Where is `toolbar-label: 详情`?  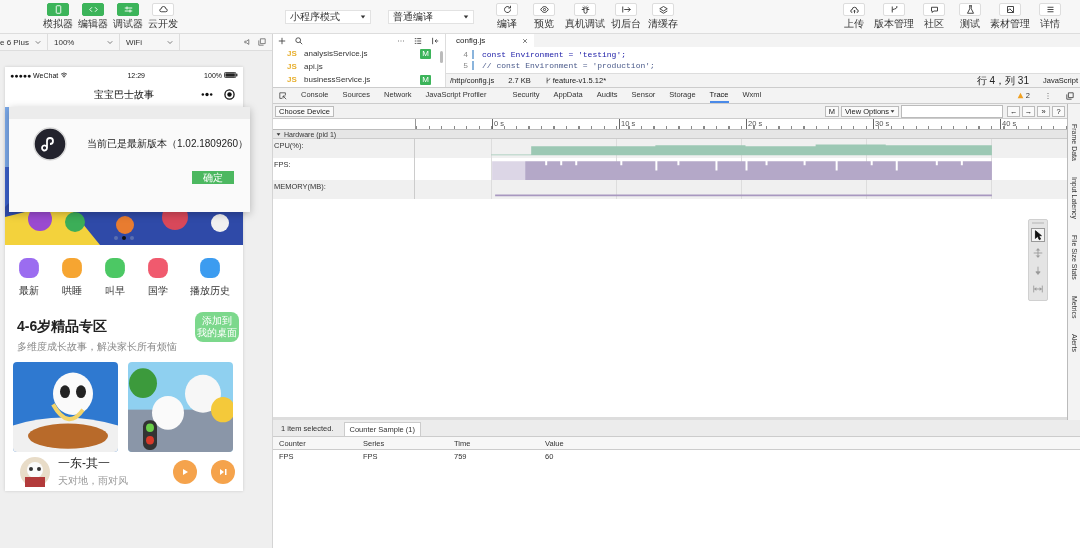 toolbar-label: 详情 is located at coordinates (1050, 24).